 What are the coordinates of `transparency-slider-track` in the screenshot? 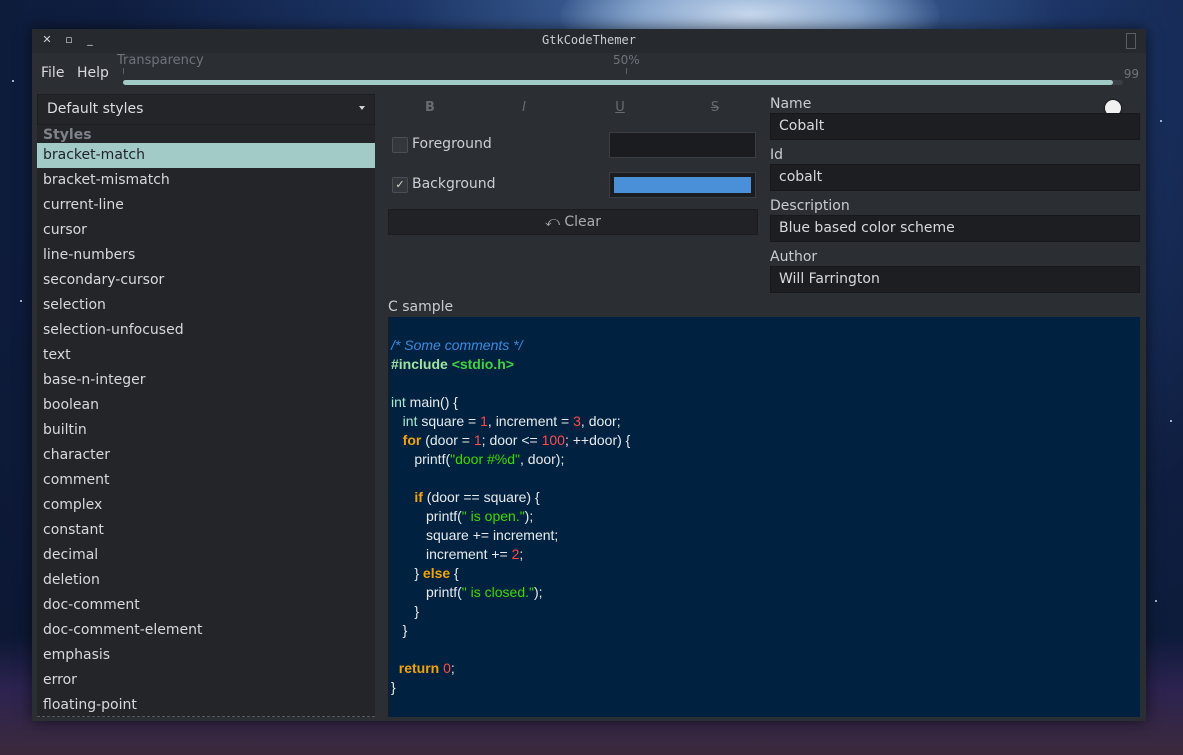 It's located at (623, 98).